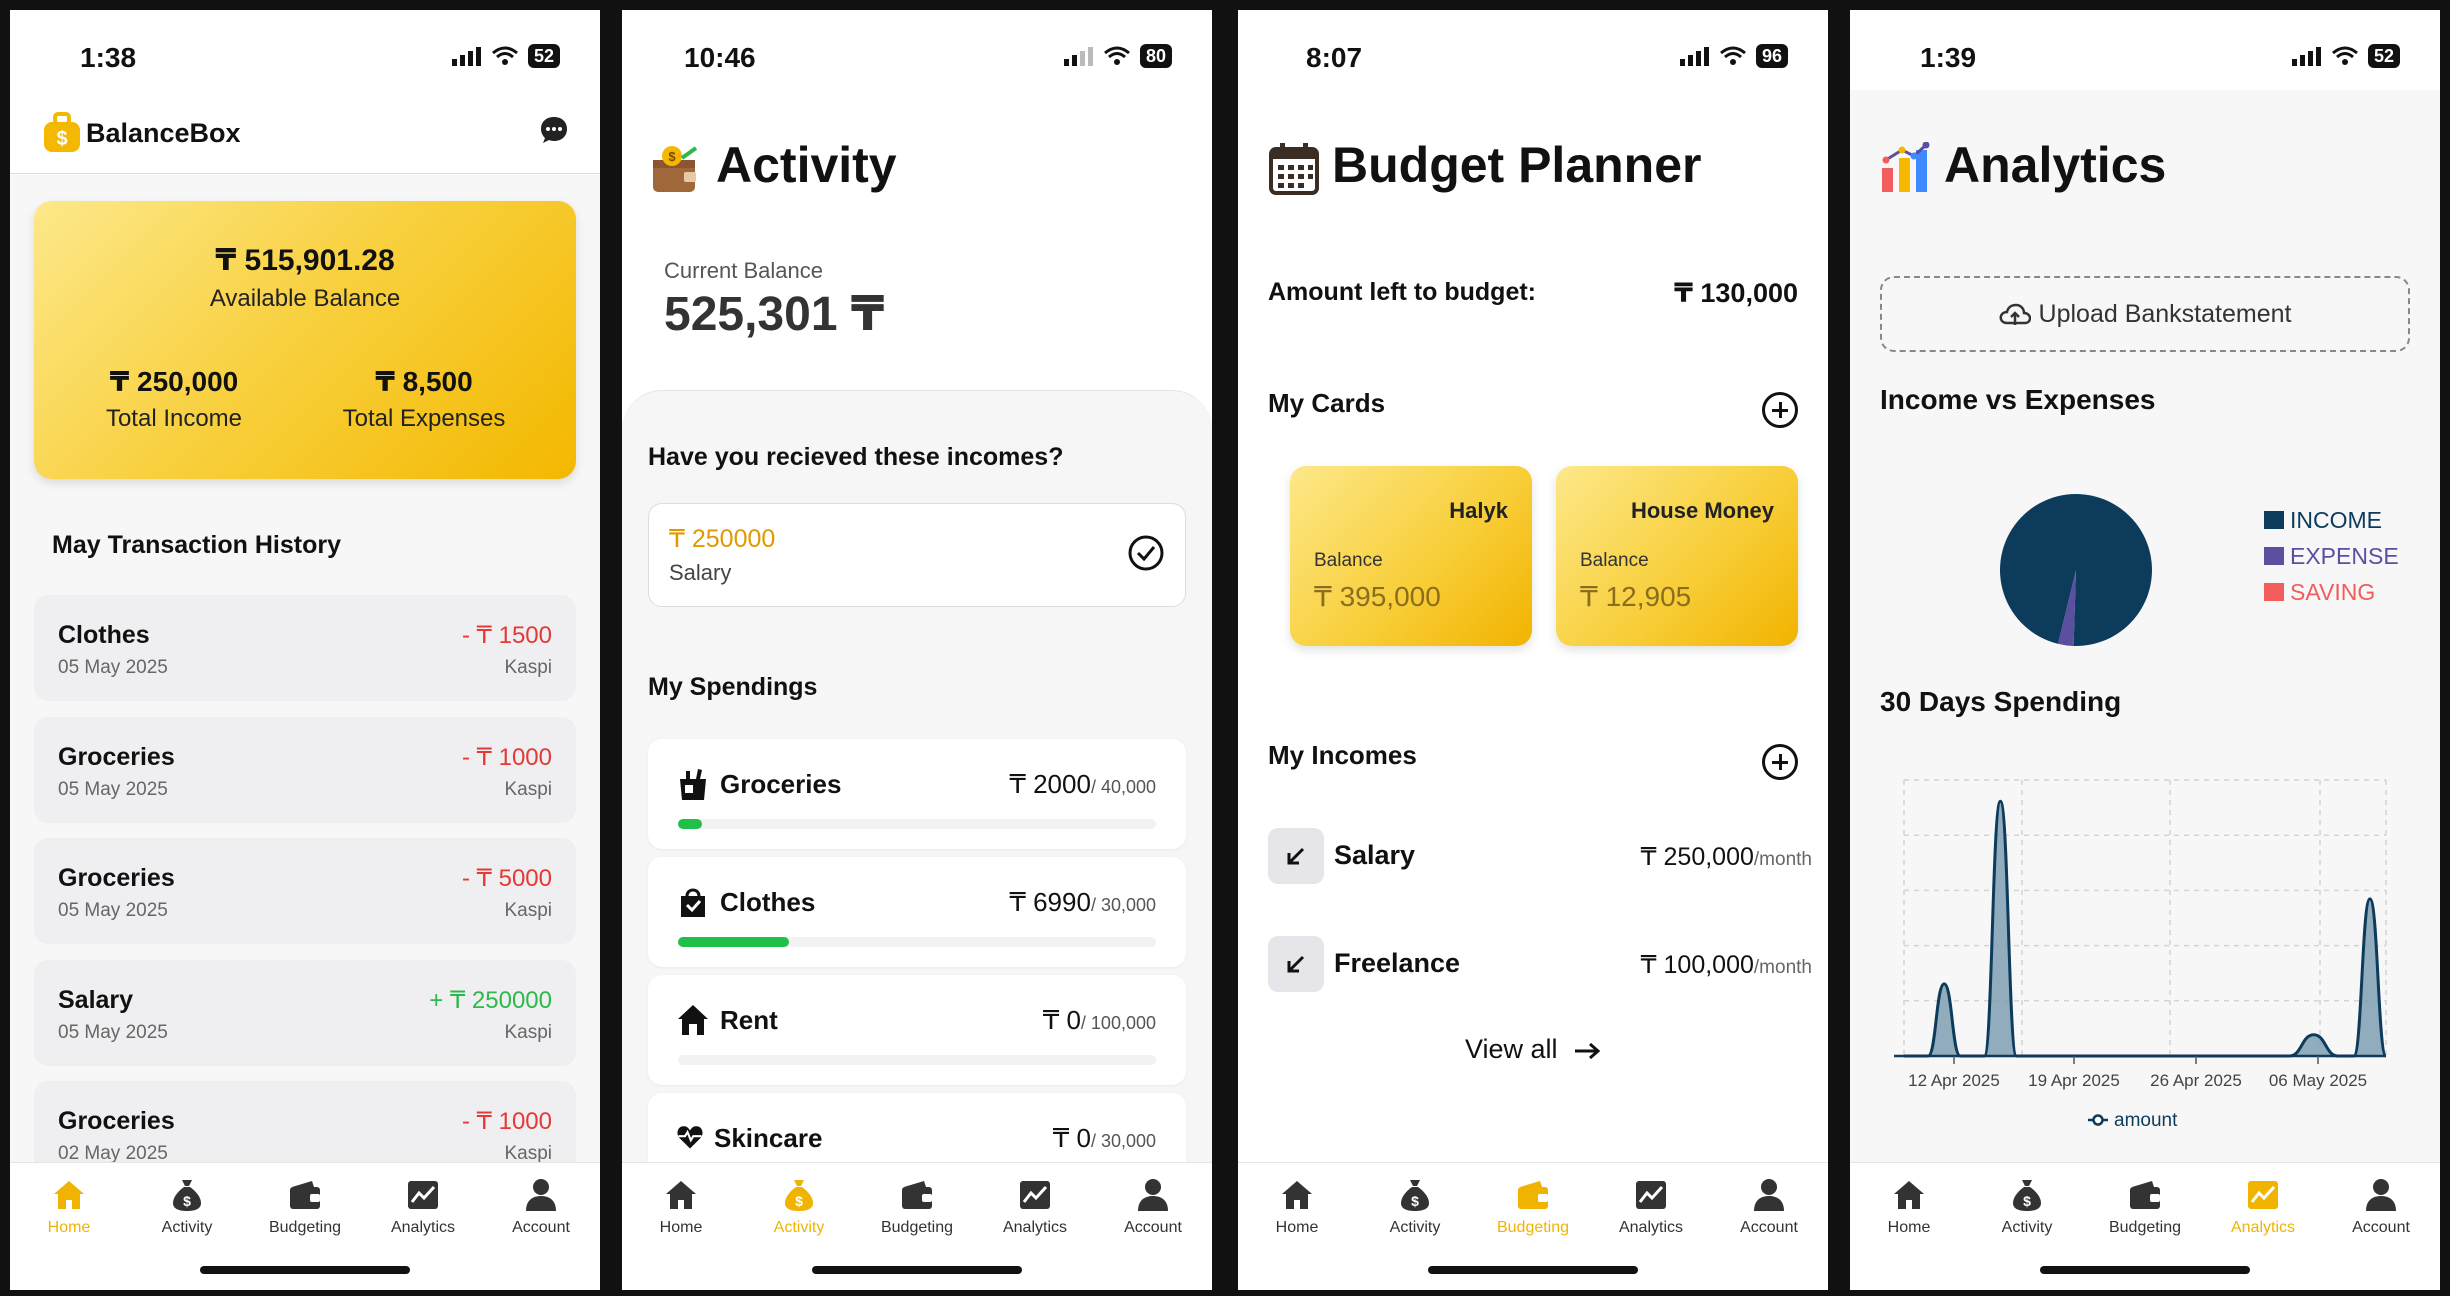 This screenshot has width=2450, height=1296. Describe the element at coordinates (305, 1121) in the screenshot. I see `transaction-row: Groceries 02 May 2025 - ₸ 1000 Kaspi` at that location.